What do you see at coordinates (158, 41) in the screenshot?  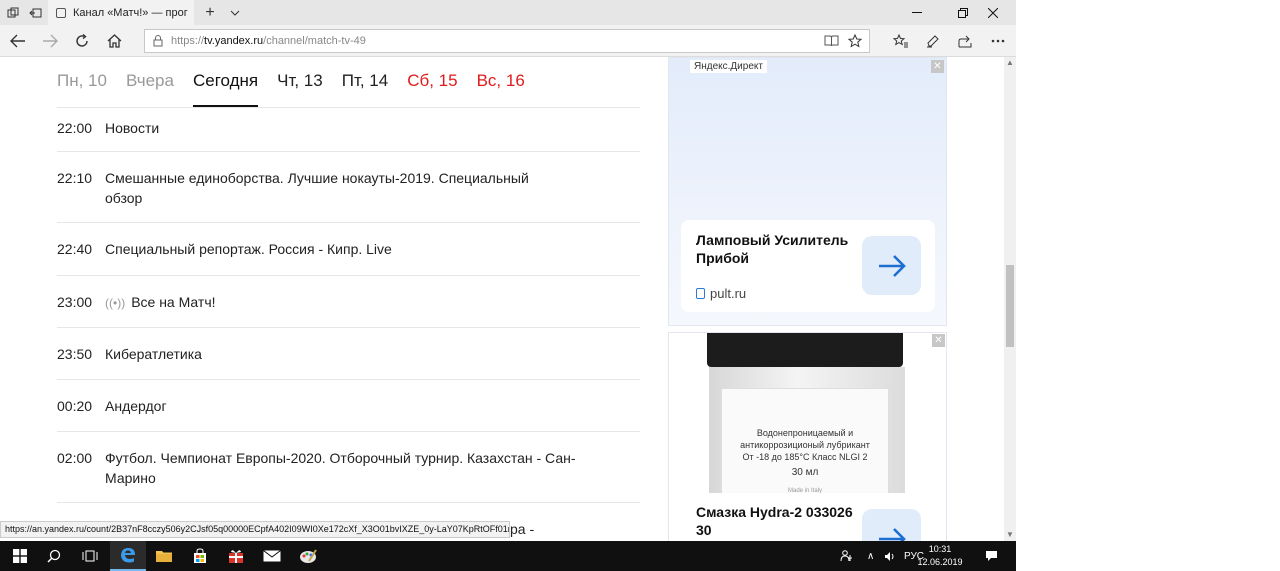 I see `lock-icon` at bounding box center [158, 41].